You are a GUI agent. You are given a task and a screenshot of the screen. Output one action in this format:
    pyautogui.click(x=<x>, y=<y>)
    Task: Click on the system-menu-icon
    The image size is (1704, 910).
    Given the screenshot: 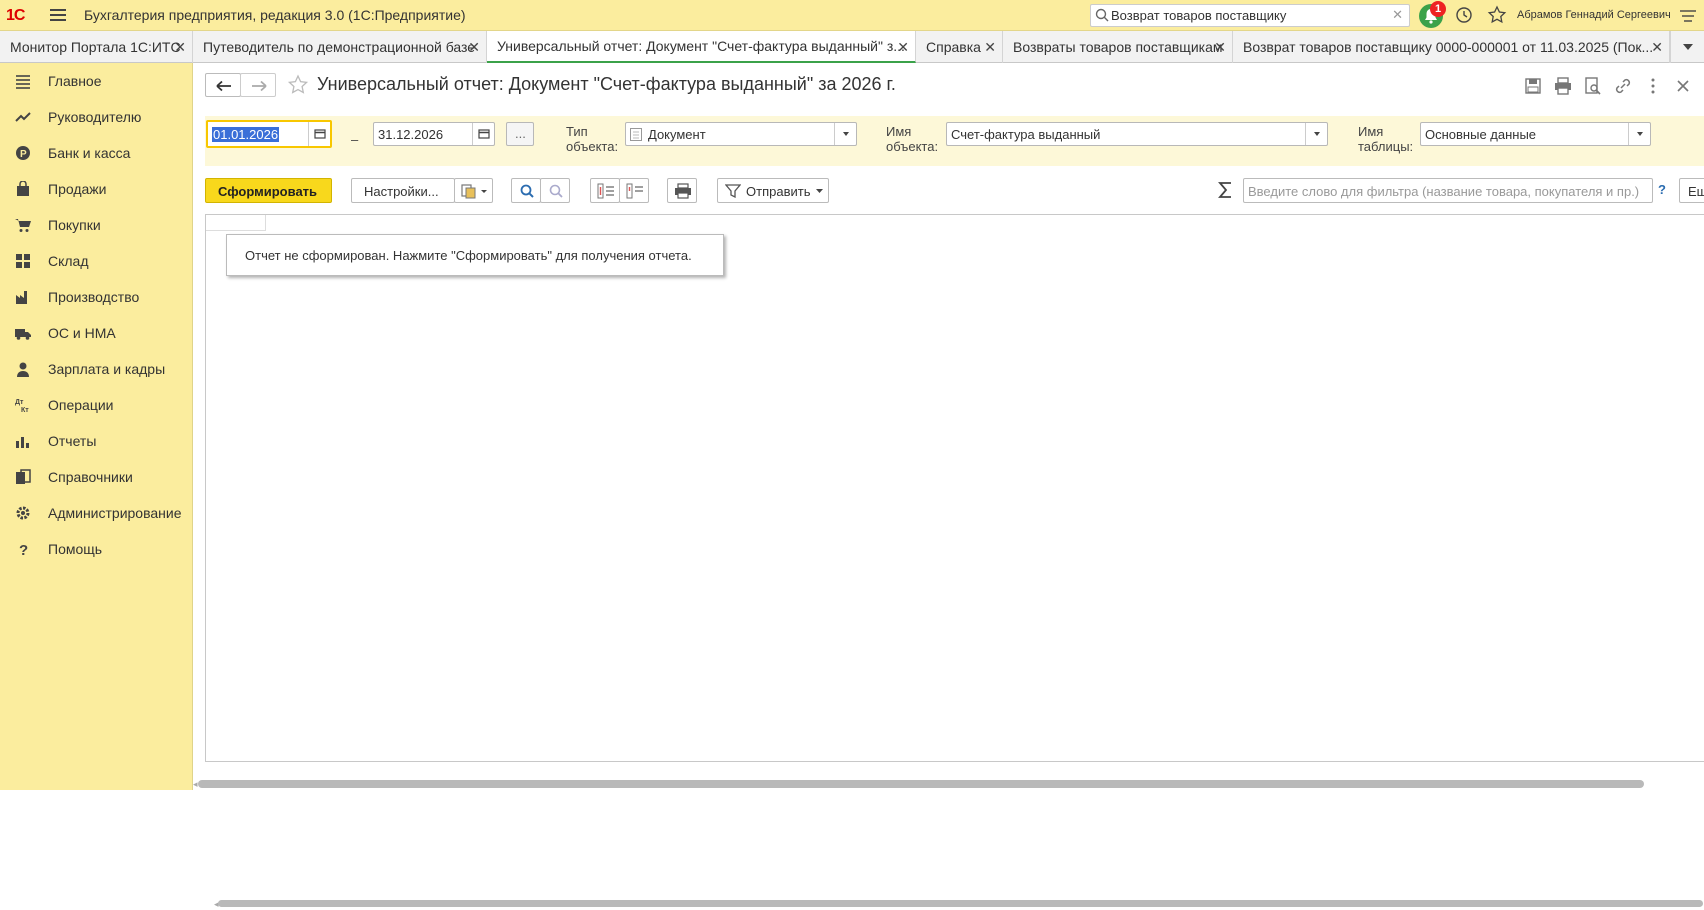 What is the action you would take?
    pyautogui.click(x=1688, y=16)
    